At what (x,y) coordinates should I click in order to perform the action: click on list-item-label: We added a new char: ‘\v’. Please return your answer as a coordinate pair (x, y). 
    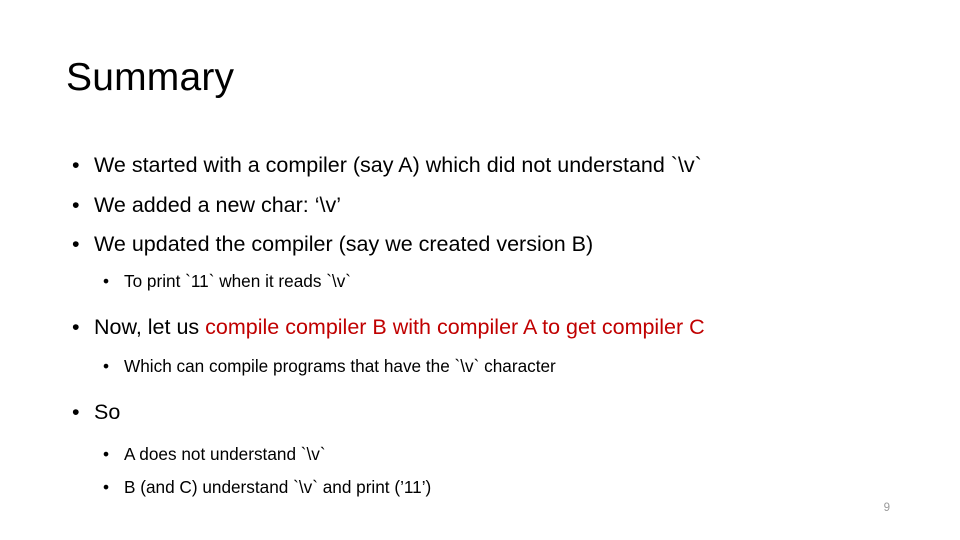
    Looking at the image, I should click on (217, 204).